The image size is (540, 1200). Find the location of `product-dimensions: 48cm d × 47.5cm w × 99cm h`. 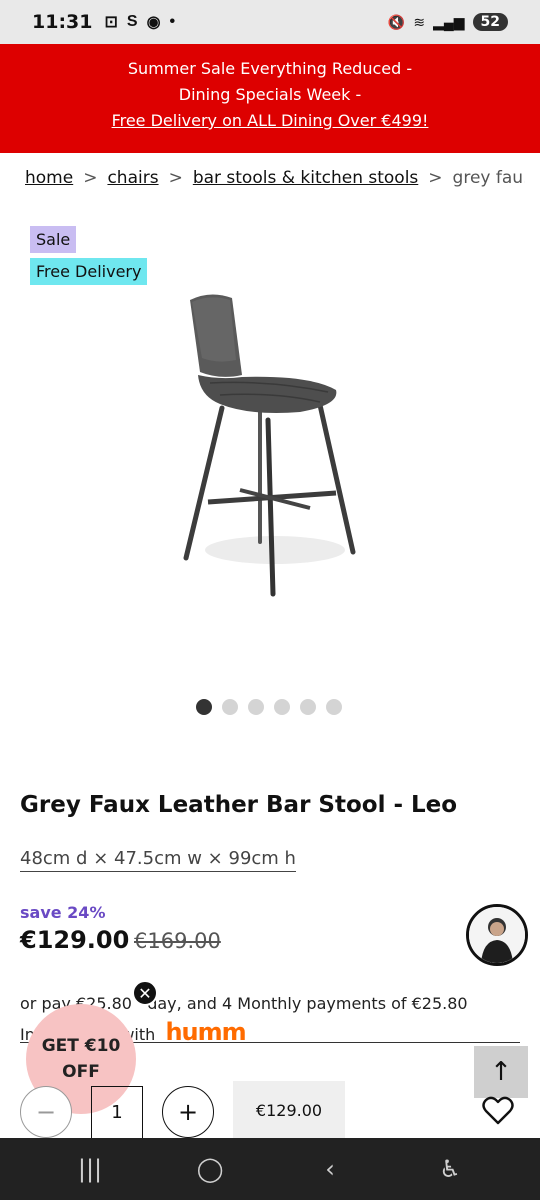

product-dimensions: 48cm d × 47.5cm w × 99cm h is located at coordinates (158, 860).